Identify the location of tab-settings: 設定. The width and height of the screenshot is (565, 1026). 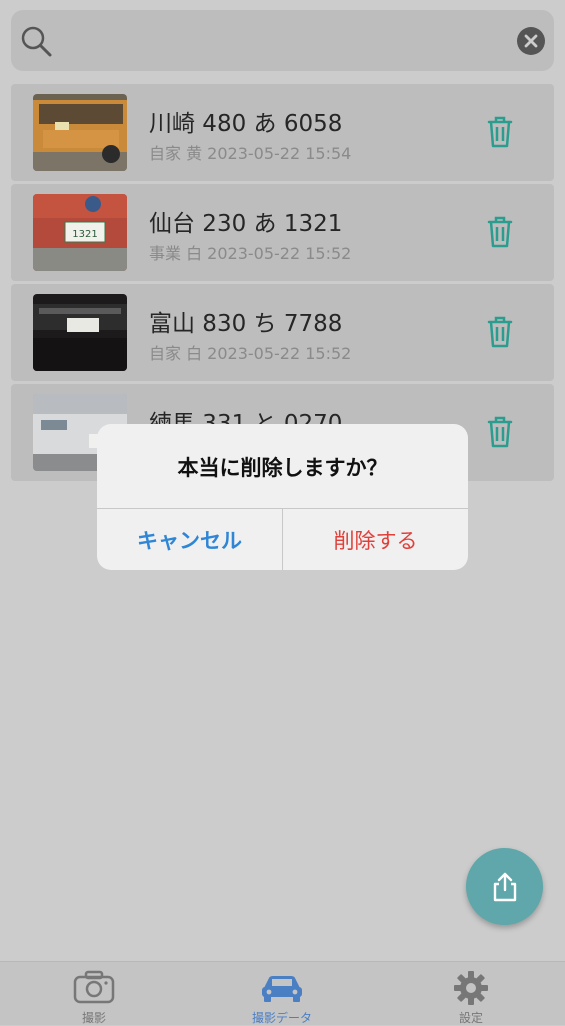
(471, 993).